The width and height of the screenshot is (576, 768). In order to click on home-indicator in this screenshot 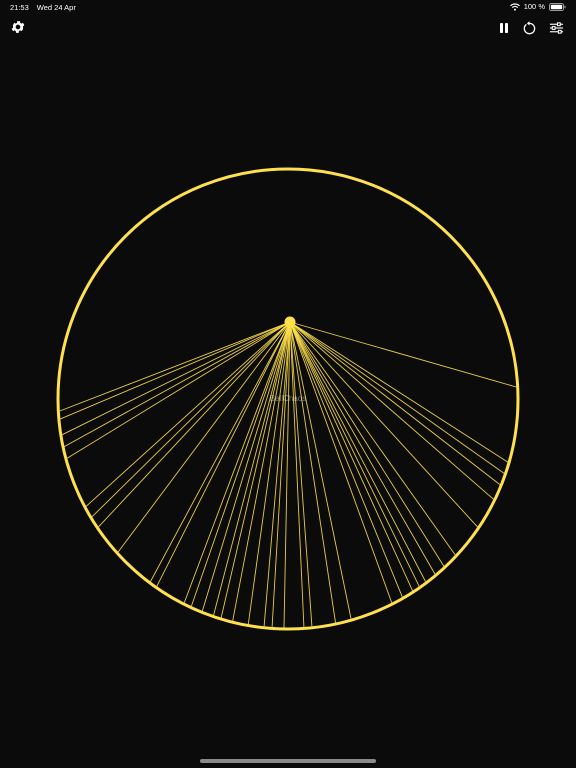, I will do `click(288, 761)`.